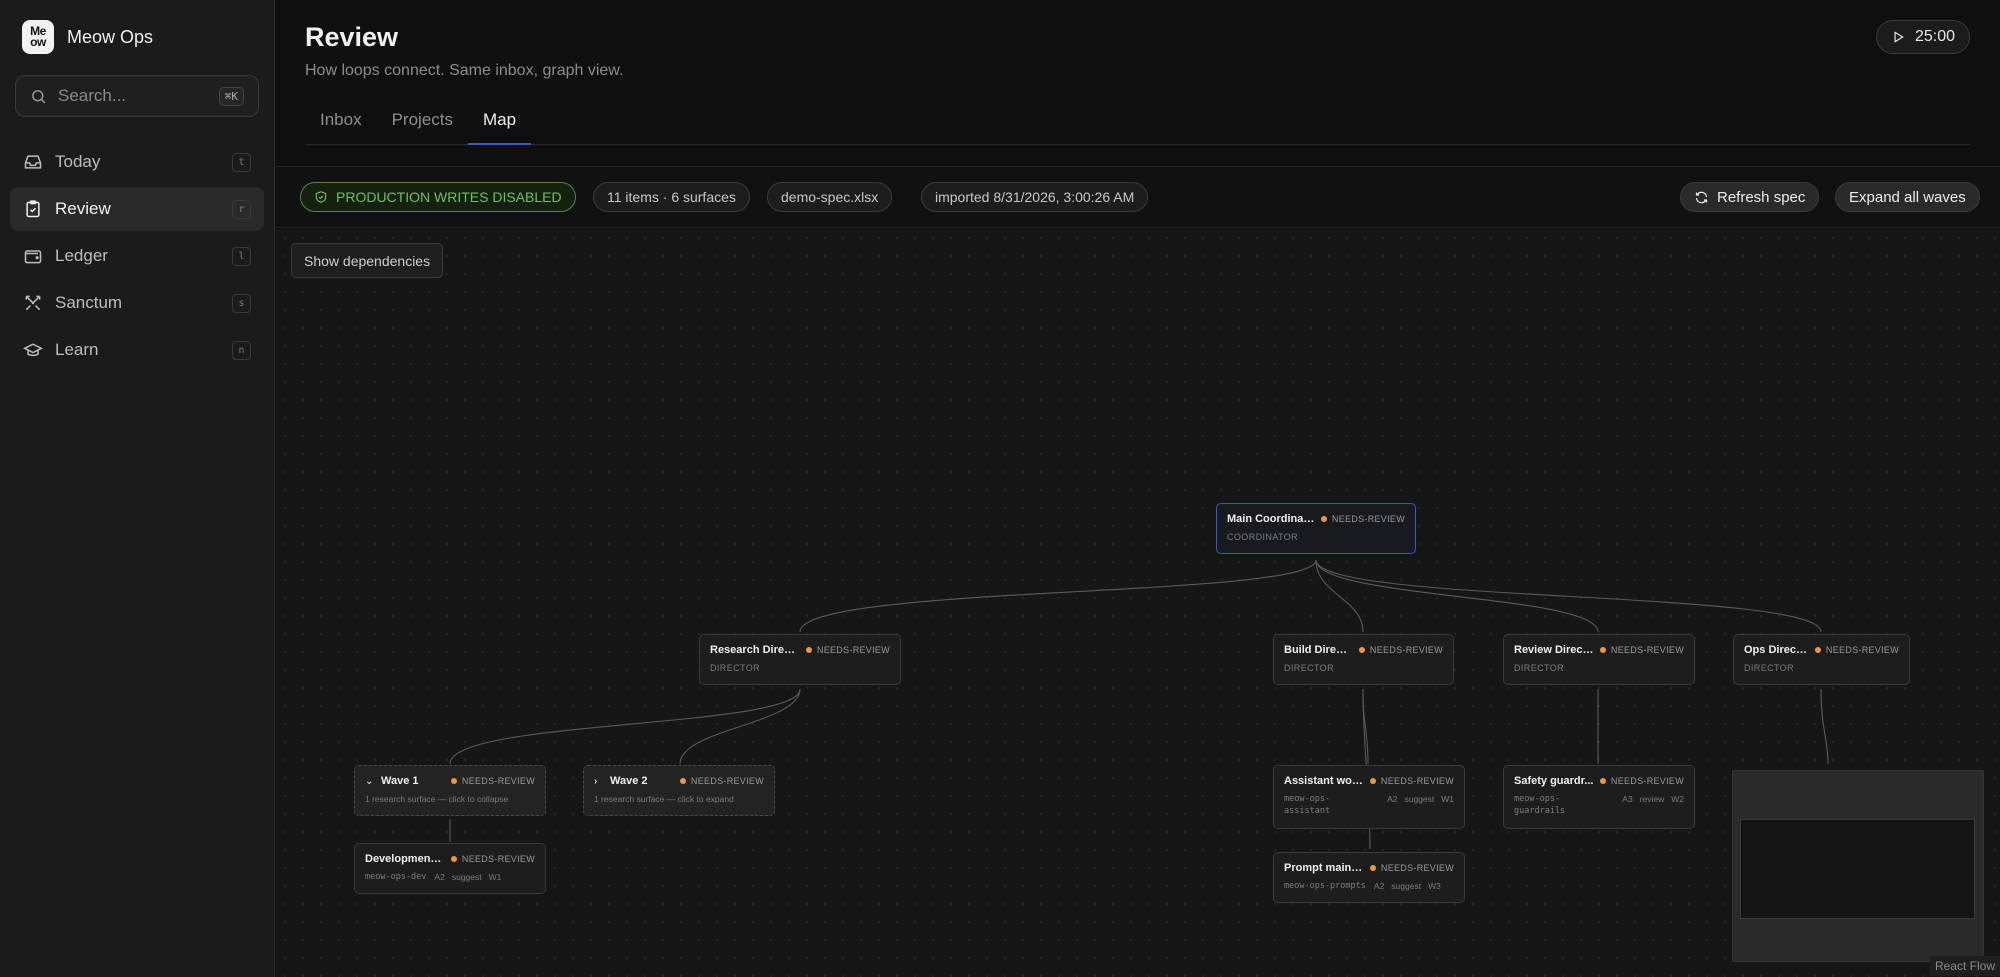 The height and width of the screenshot is (977, 2000). Describe the element at coordinates (137, 162) in the screenshot. I see `sidebar-item-today: Today t` at that location.